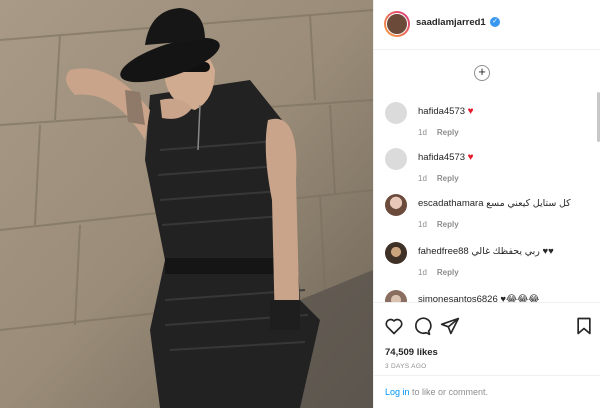 The image size is (600, 409). Describe the element at coordinates (422, 326) in the screenshot. I see `comment-bubble-icon` at that location.